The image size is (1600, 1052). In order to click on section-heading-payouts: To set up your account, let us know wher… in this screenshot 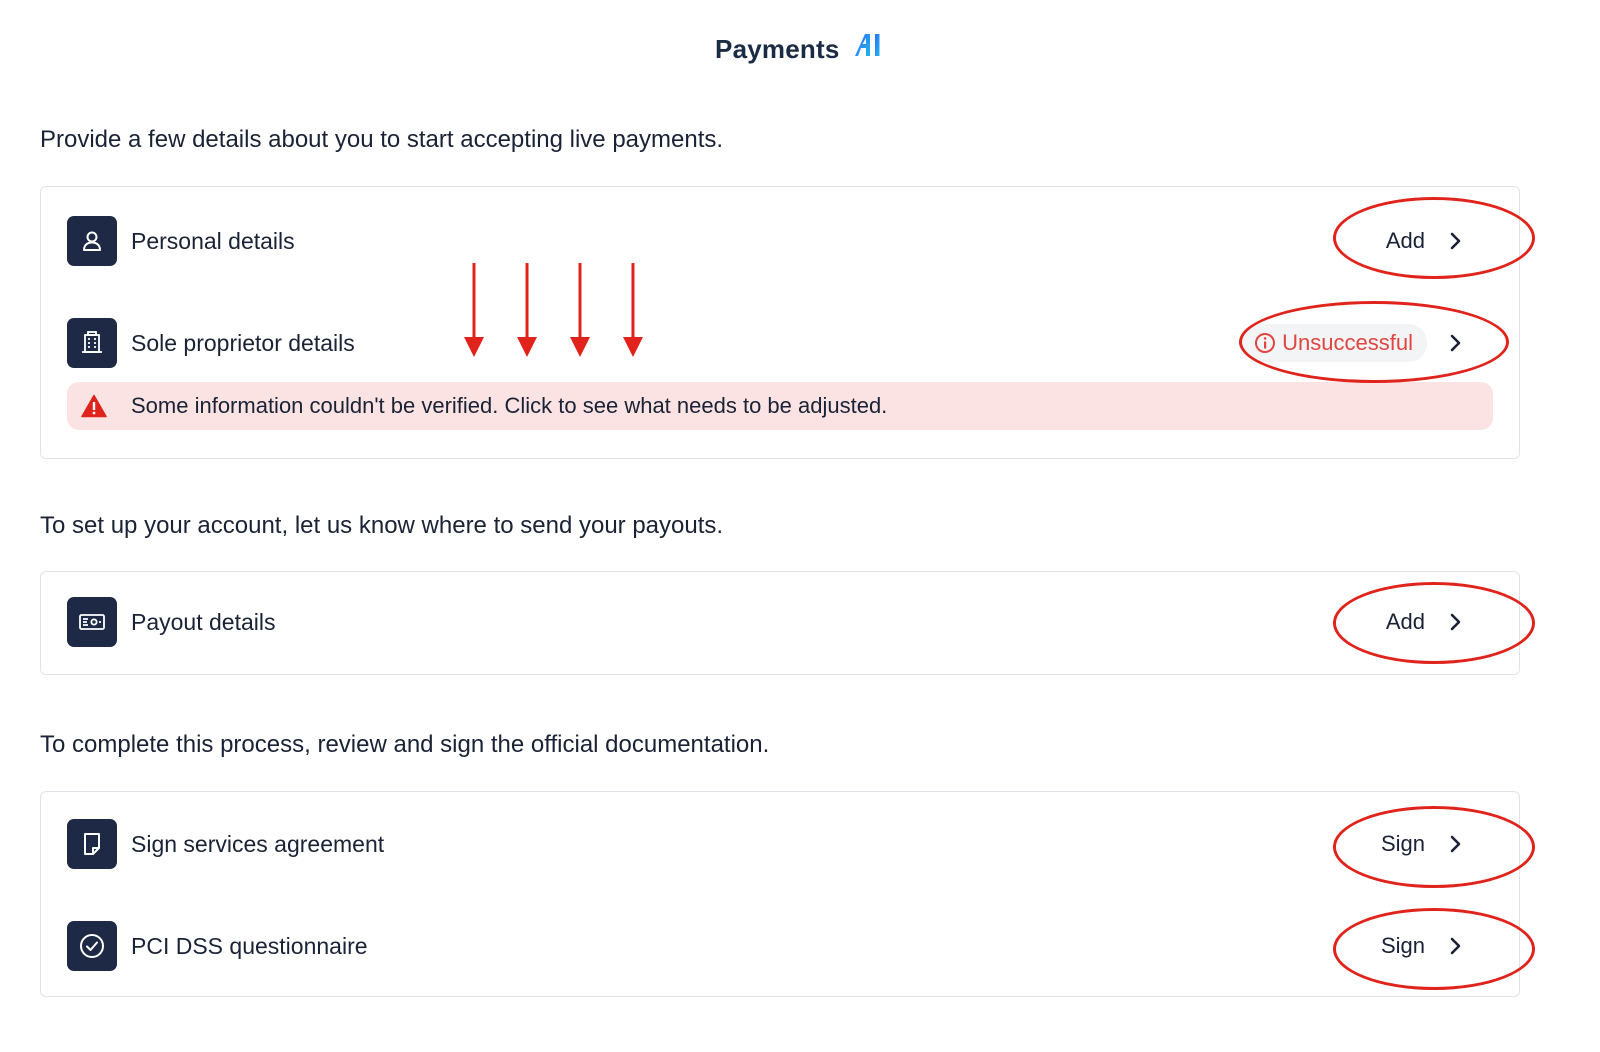, I will do `click(382, 525)`.